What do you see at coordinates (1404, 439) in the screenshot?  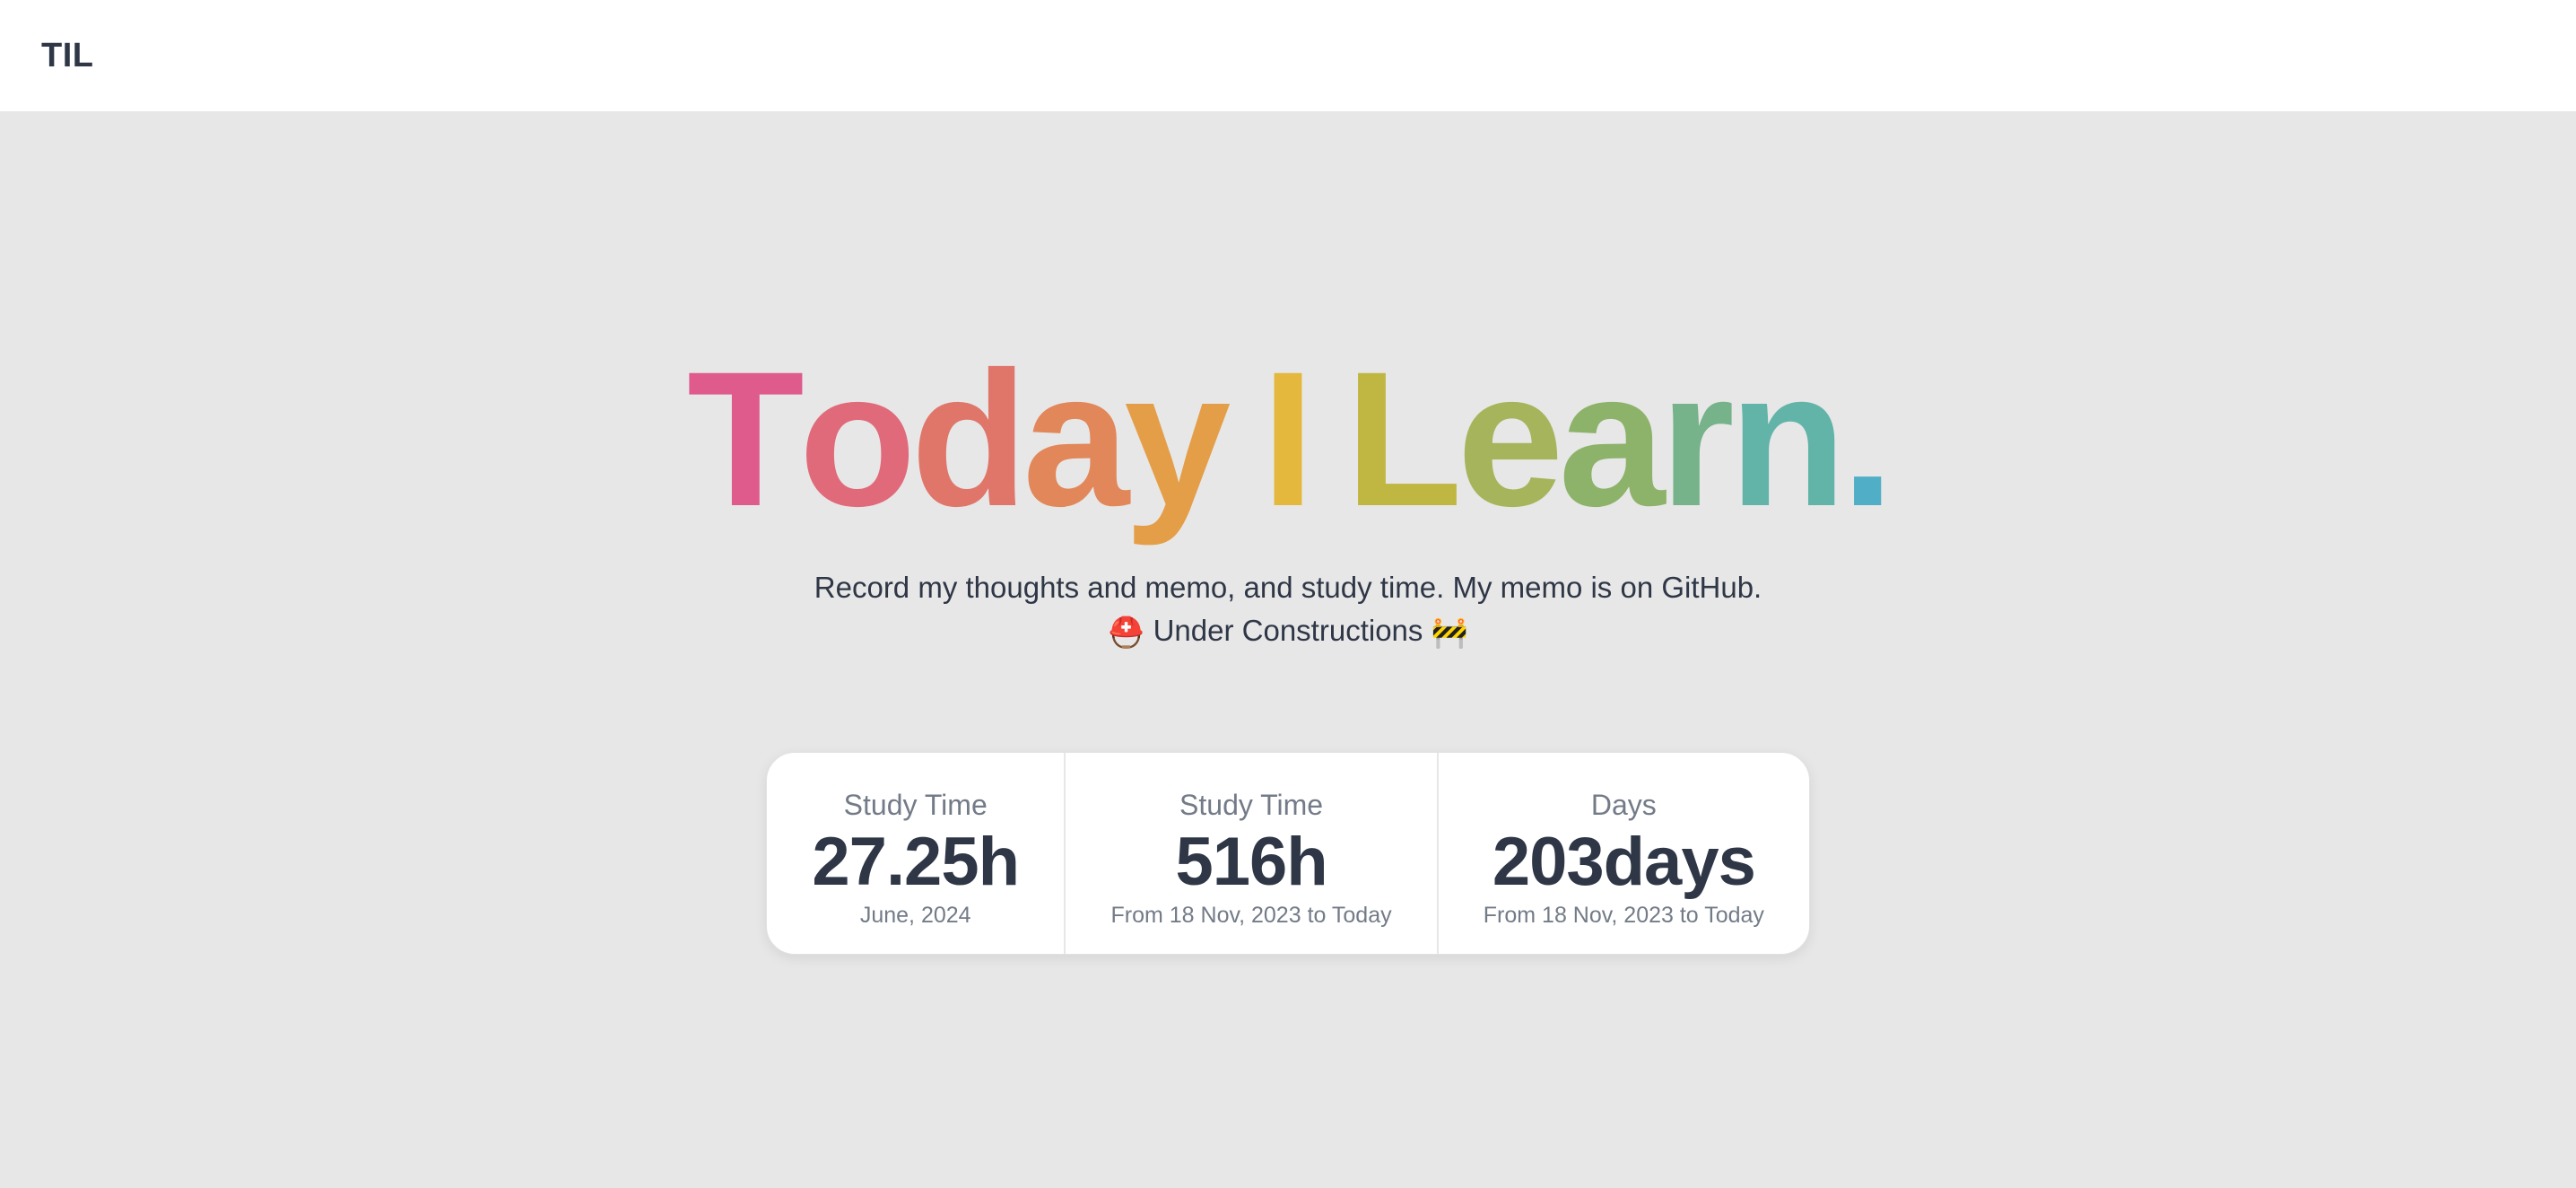 I see `title-letter: L` at bounding box center [1404, 439].